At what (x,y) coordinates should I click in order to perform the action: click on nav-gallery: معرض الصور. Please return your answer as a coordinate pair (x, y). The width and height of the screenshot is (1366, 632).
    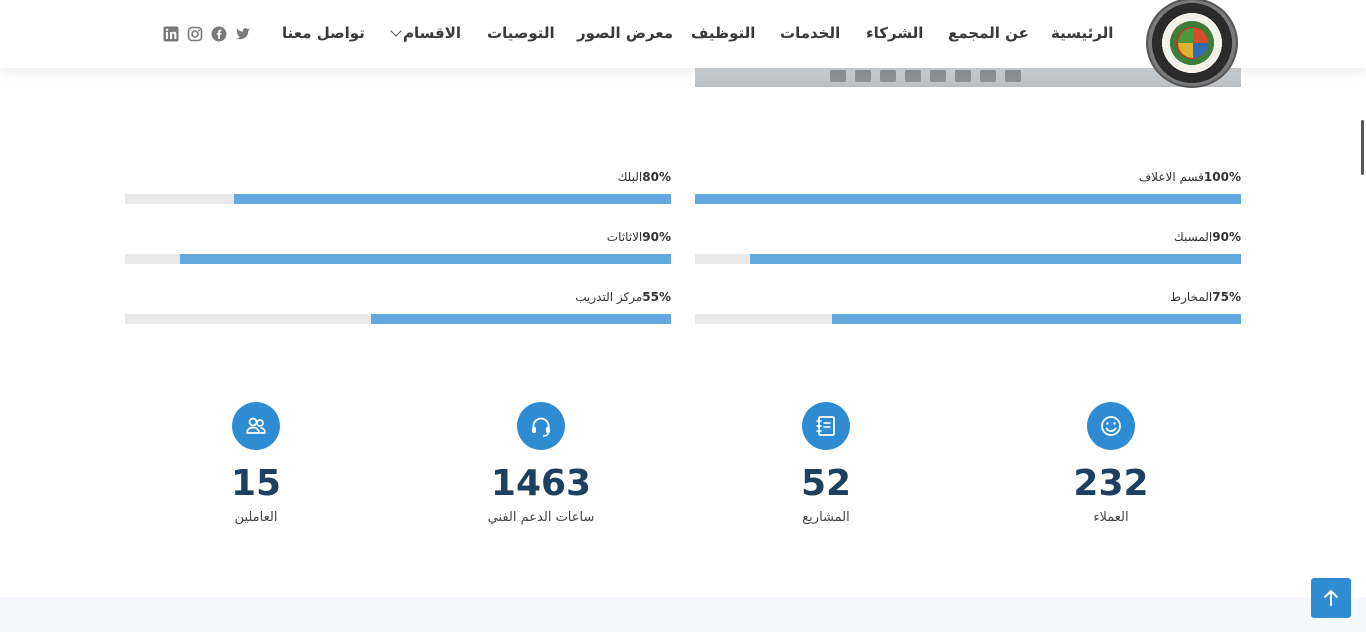
    Looking at the image, I should click on (625, 33).